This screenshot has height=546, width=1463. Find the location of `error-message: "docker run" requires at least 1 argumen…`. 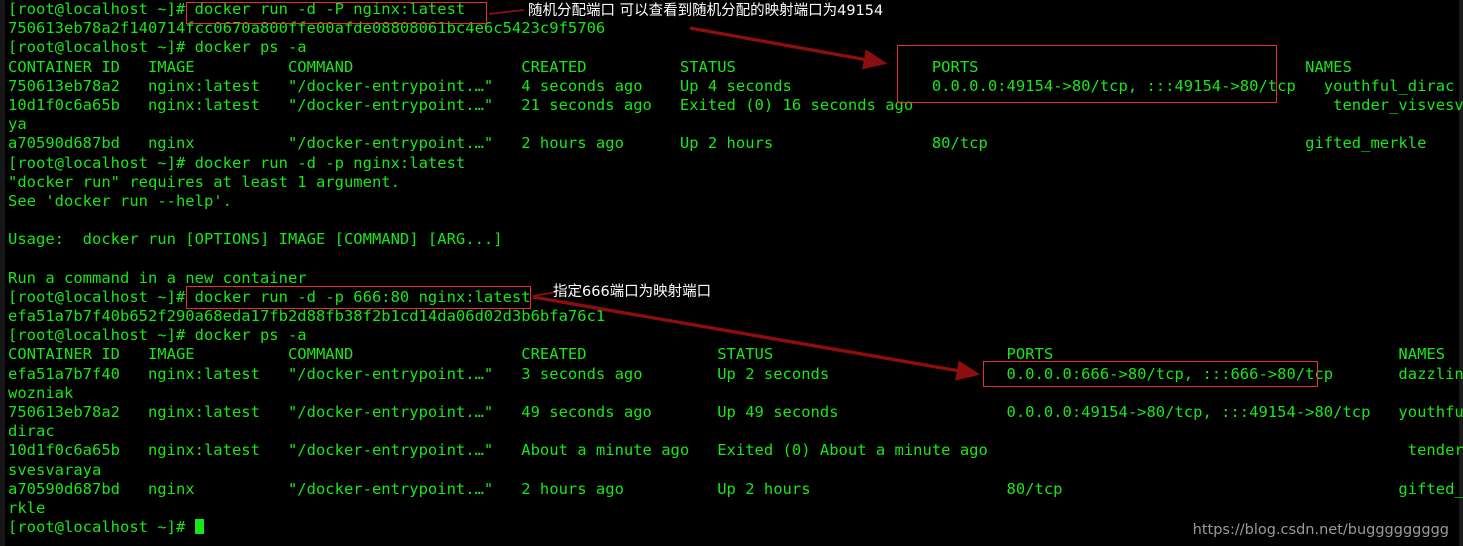

error-message: "docker run" requires at least 1 argumen… is located at coordinates (204, 181).